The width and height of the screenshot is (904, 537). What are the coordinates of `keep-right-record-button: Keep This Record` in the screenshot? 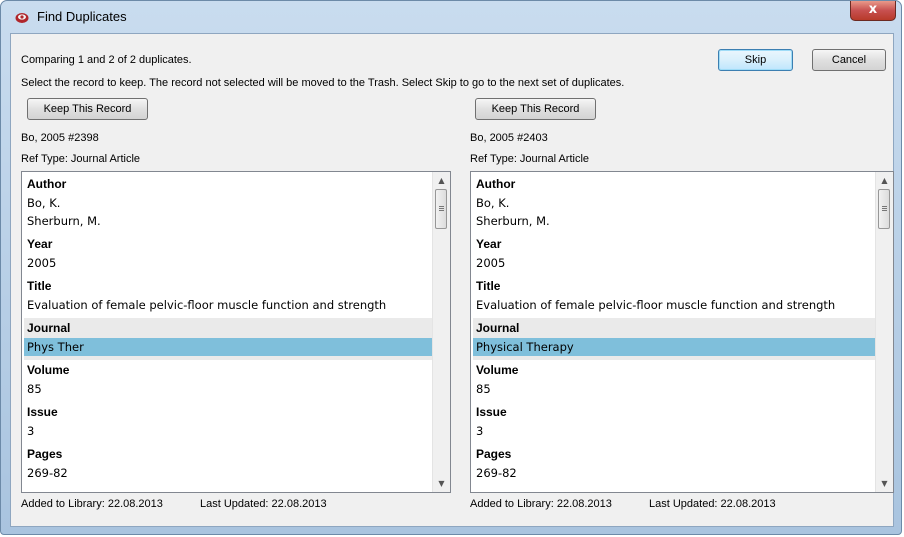 It's located at (535, 109).